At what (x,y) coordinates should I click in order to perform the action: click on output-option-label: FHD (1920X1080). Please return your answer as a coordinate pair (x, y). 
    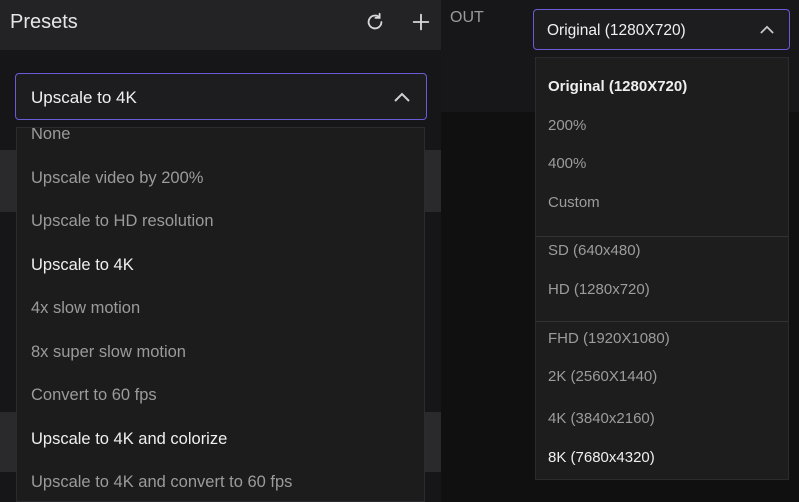
    Looking at the image, I should click on (609, 338).